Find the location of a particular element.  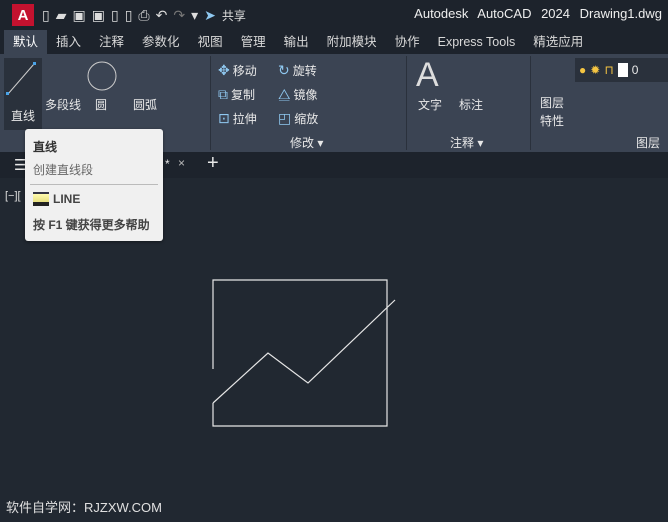

rotate-label: 旋转 is located at coordinates (304, 71).